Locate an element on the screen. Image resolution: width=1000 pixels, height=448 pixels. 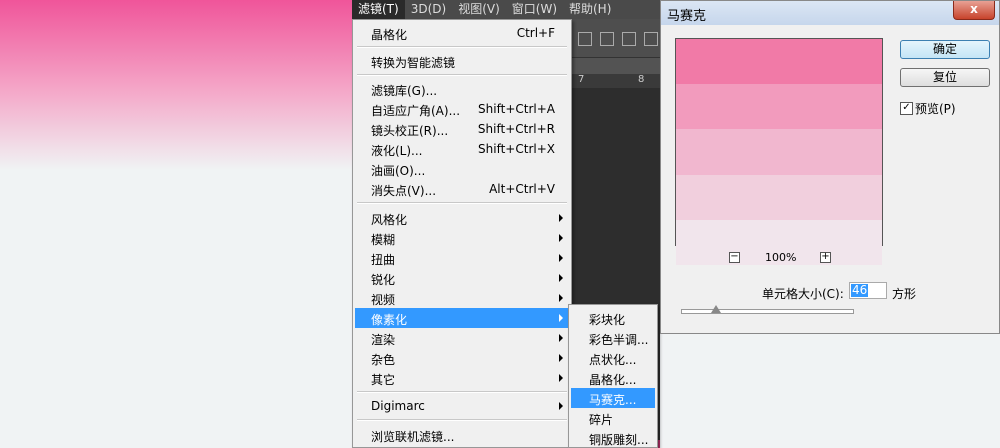
menu-item-label: 扭曲 is located at coordinates (383, 260).